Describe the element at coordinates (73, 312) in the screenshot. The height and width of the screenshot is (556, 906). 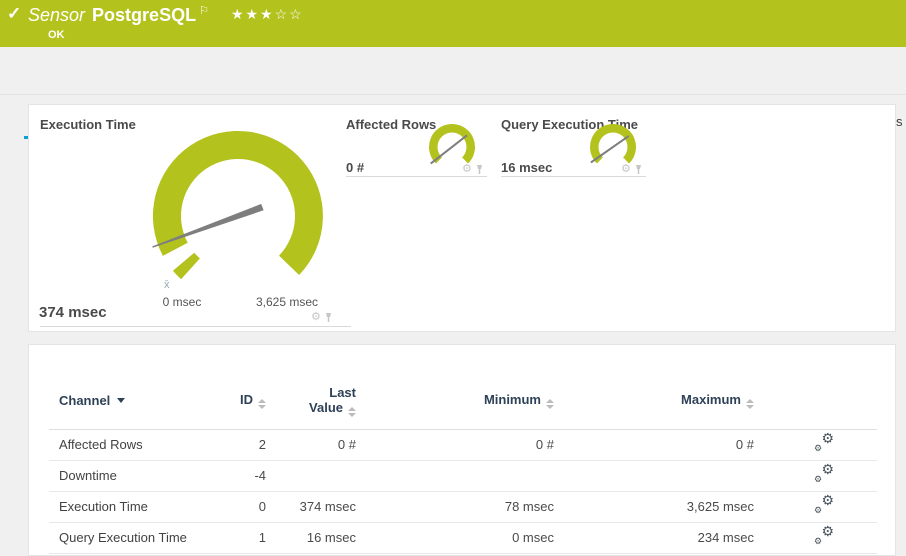
I see `main-gauge-value: 374 msec` at that location.